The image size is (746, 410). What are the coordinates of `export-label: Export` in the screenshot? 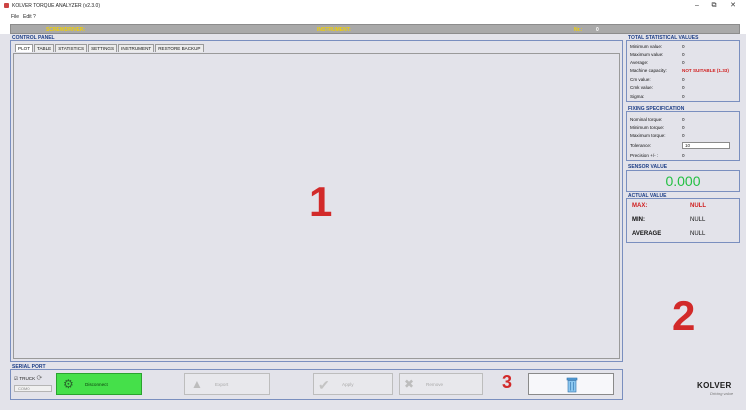 It's located at (222, 384).